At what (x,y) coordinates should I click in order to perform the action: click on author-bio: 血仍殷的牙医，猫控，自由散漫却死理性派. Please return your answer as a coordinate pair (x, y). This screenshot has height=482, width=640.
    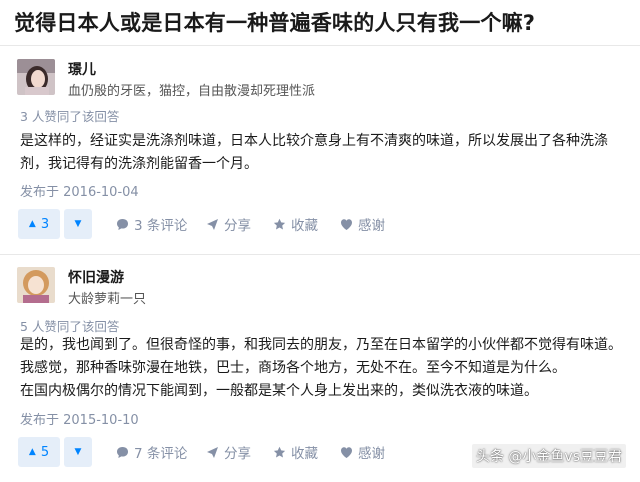
    Looking at the image, I should click on (192, 91).